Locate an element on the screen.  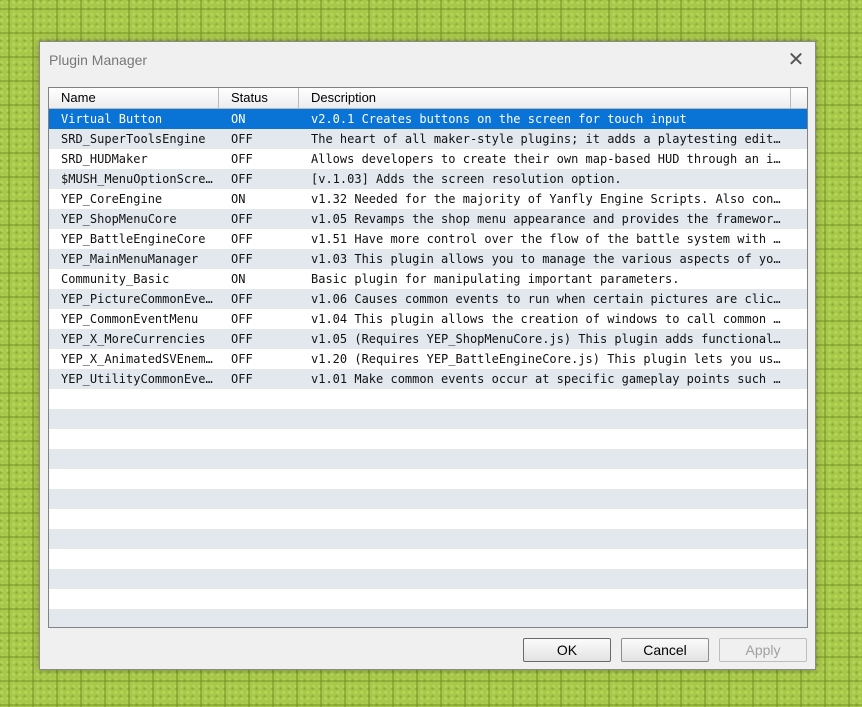
title-bar: Plugin Manager ✕ is located at coordinates (427, 61).